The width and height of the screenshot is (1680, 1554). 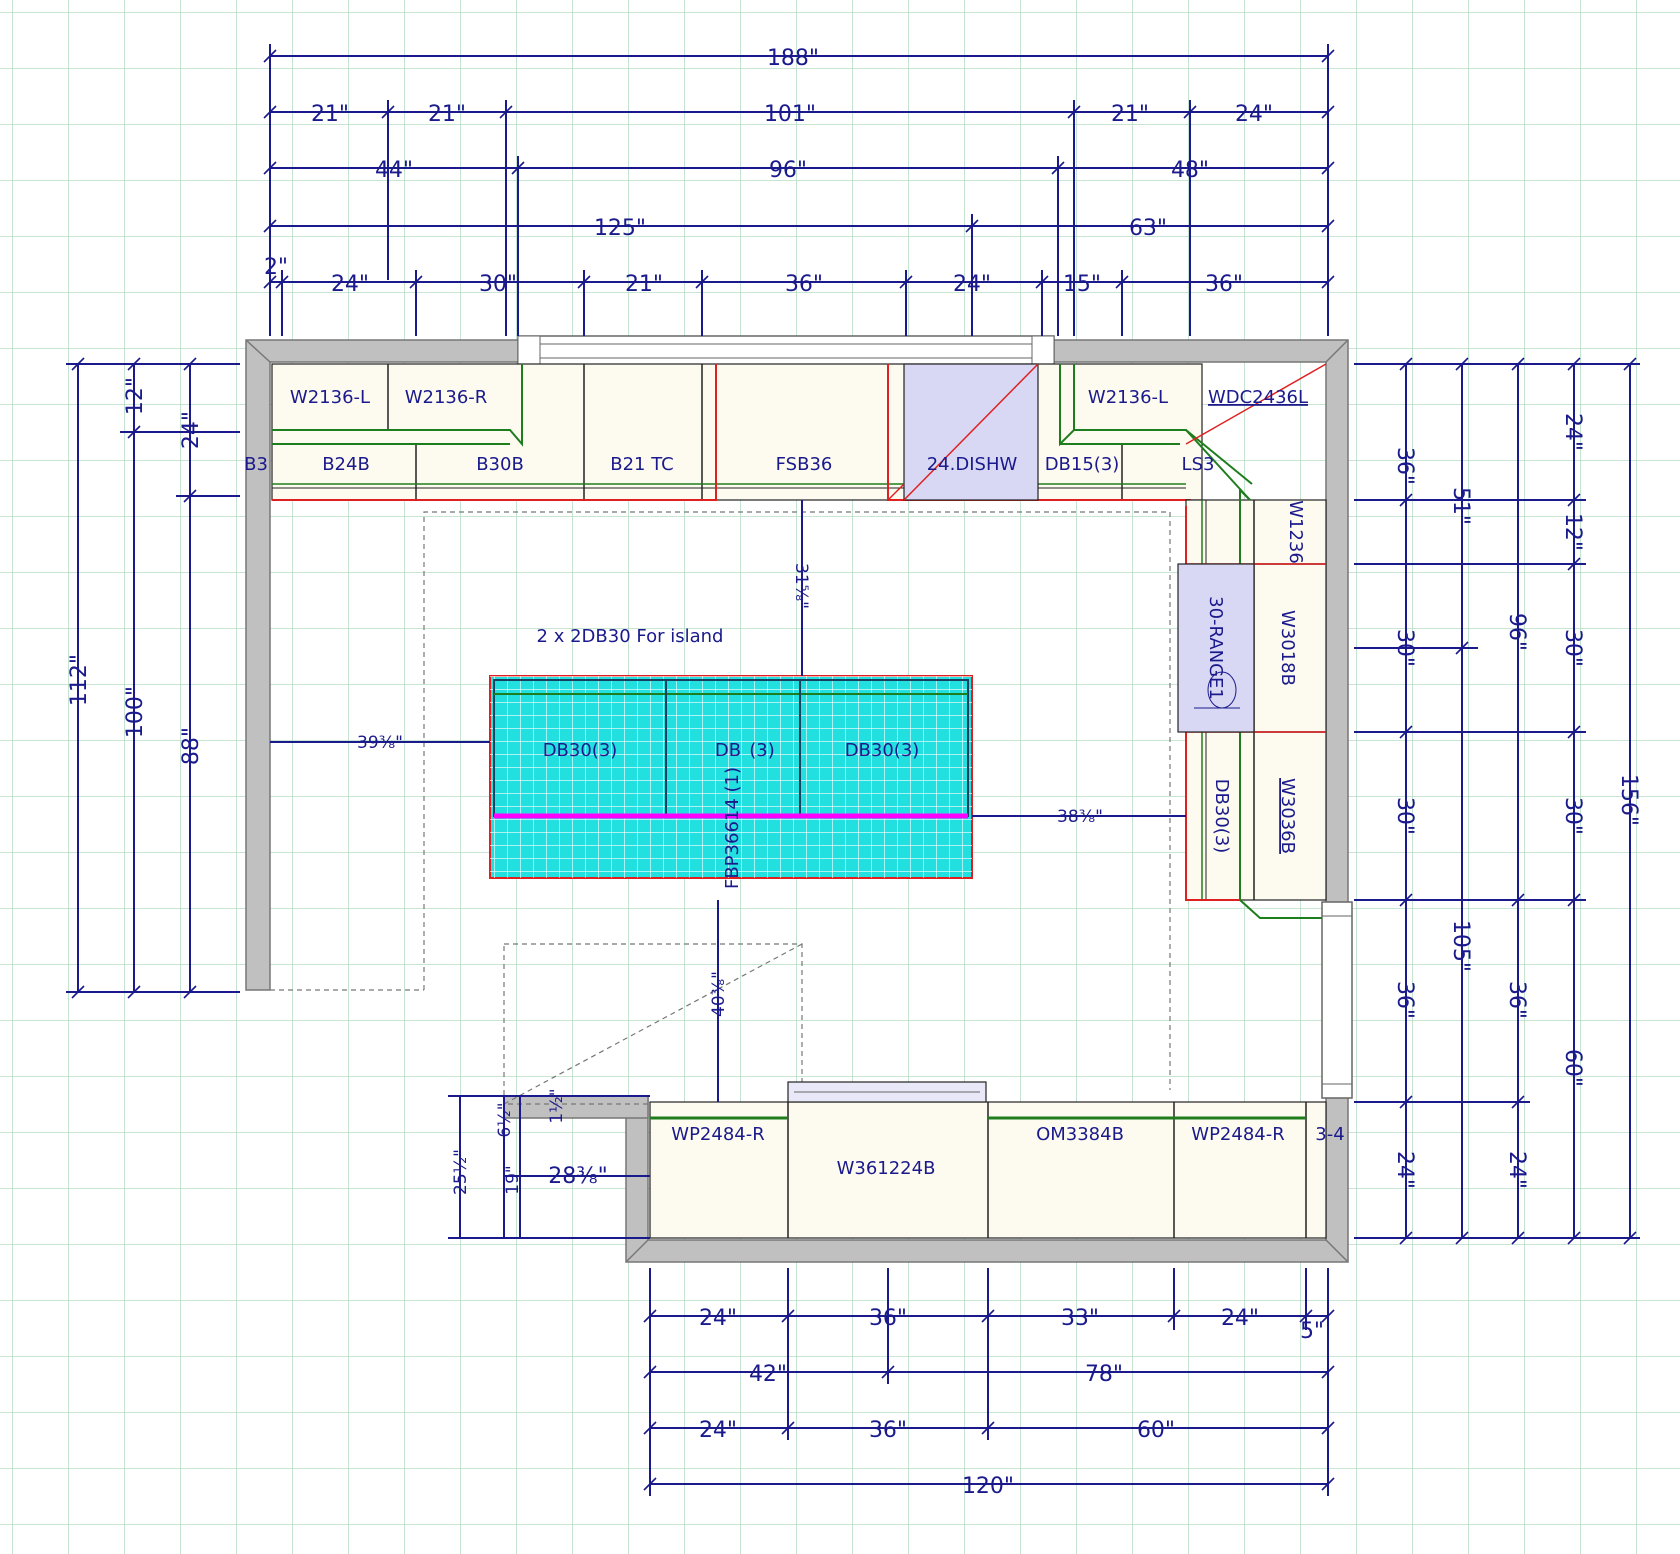 What do you see at coordinates (793, 58) in the screenshot?
I see `dim-top-overall: 188"` at bounding box center [793, 58].